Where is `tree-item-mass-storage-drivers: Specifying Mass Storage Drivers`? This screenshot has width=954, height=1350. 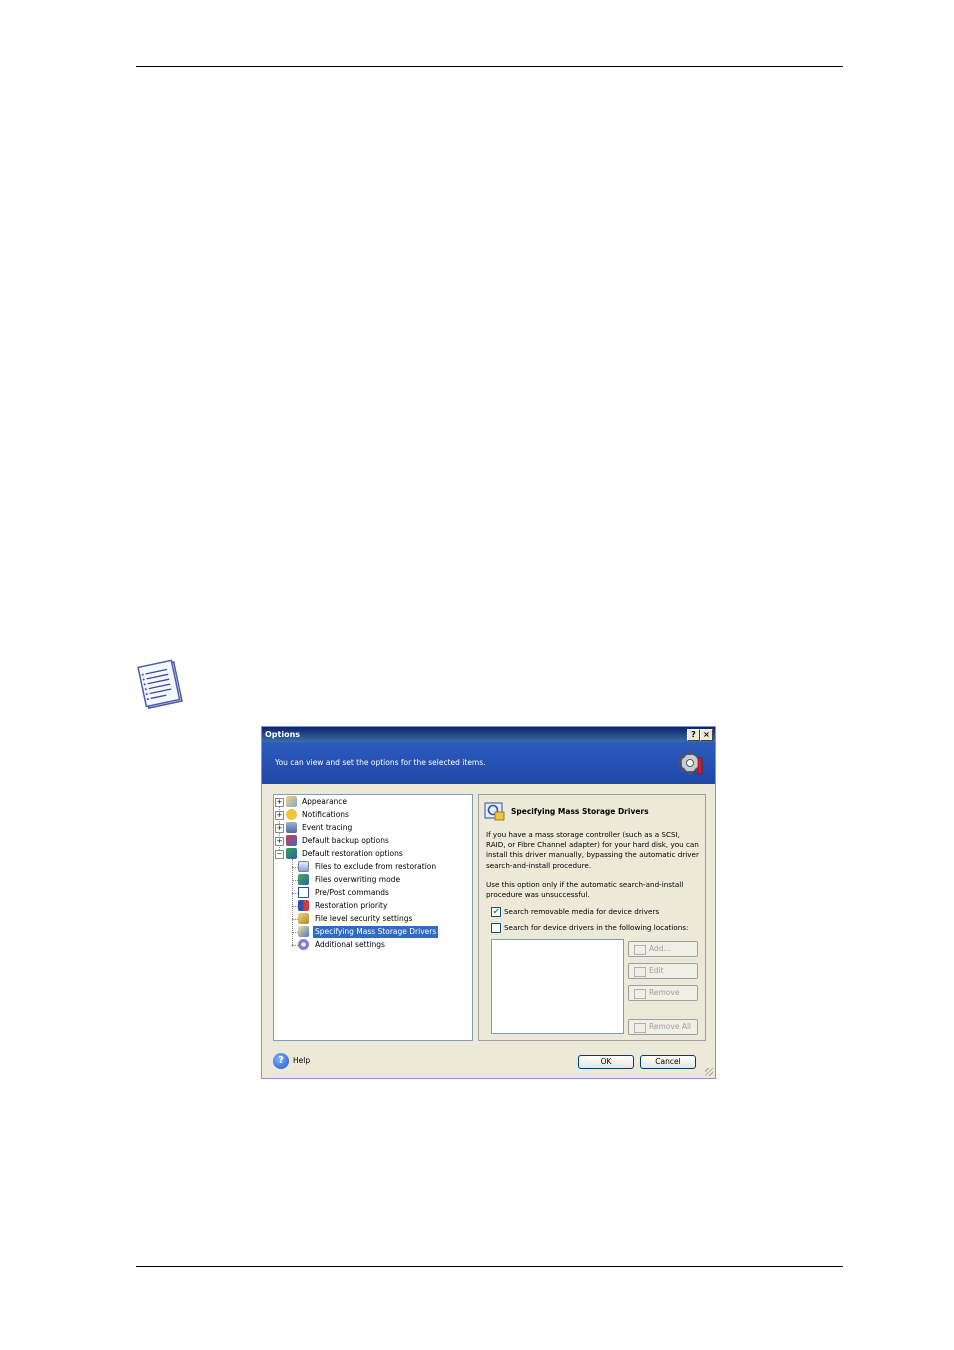 tree-item-mass-storage-drivers: Specifying Mass Storage Drivers is located at coordinates (372, 932).